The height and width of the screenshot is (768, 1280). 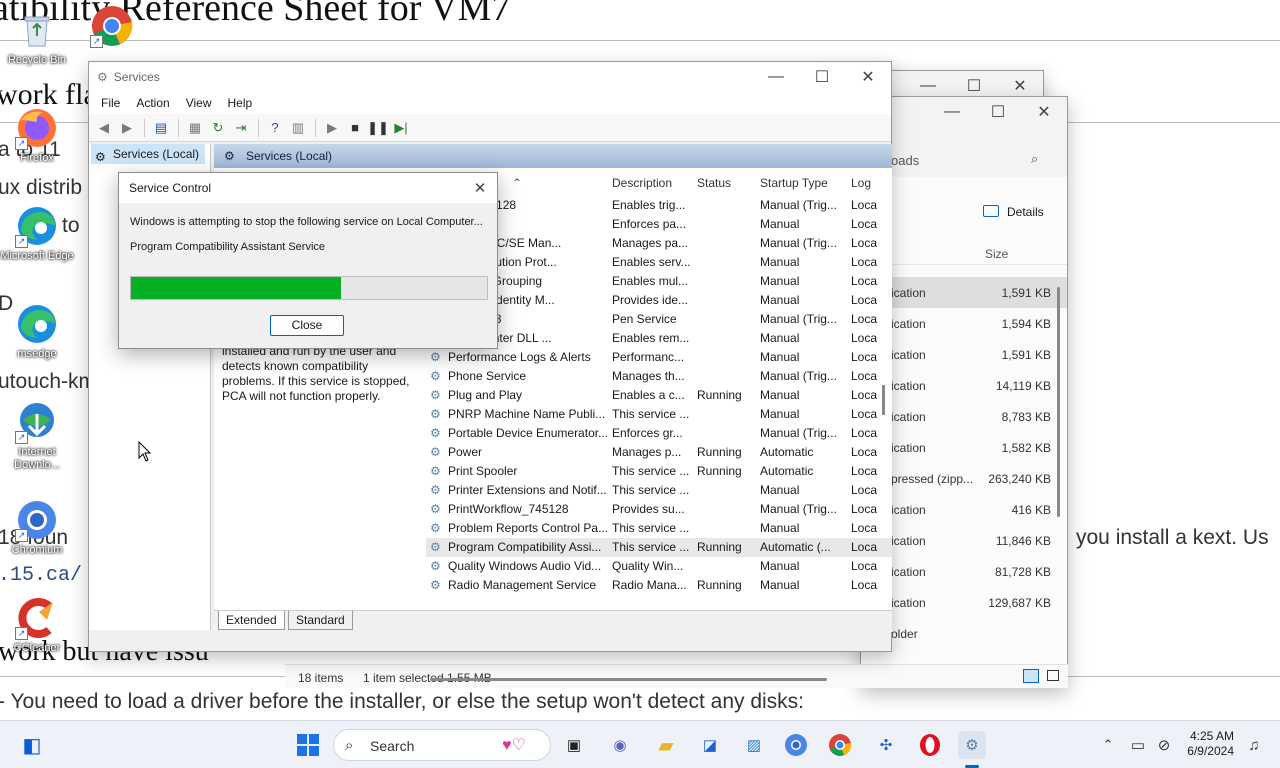 What do you see at coordinates (508, 509) in the screenshot?
I see `service-name: PrintWorkflow_745128` at bounding box center [508, 509].